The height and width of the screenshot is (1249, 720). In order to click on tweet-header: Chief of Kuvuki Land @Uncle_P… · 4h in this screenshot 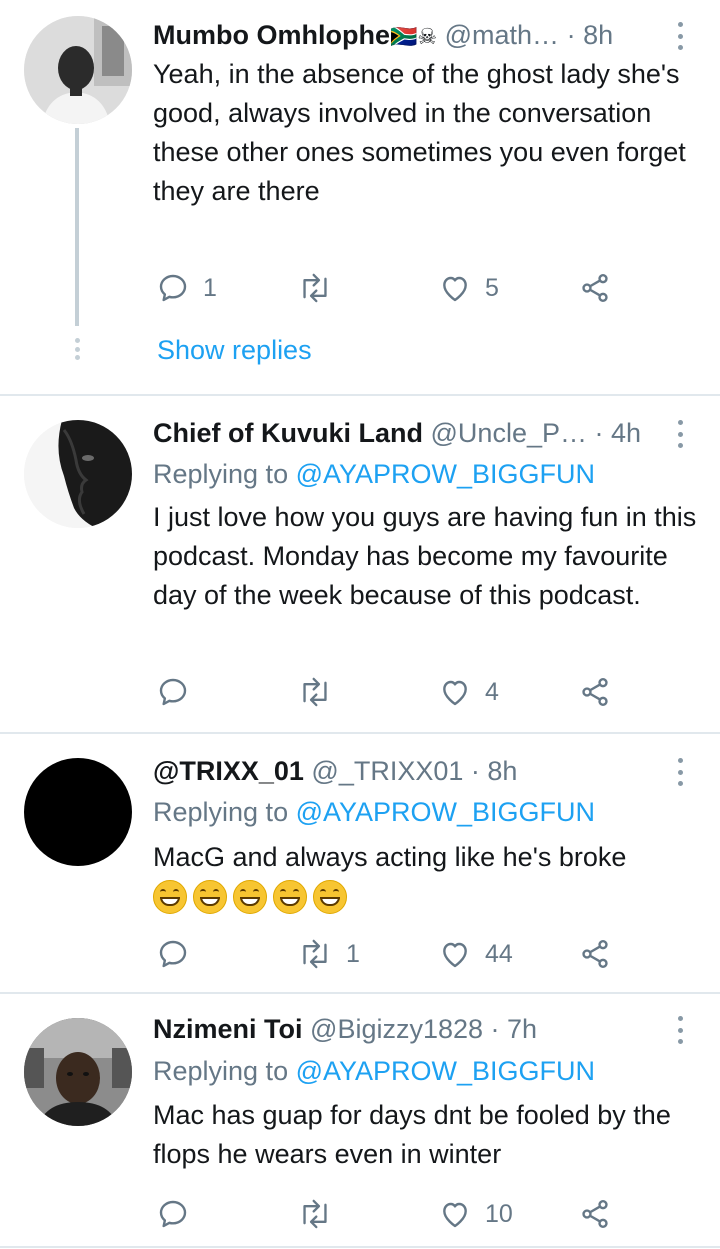, I will do `click(416, 433)`.